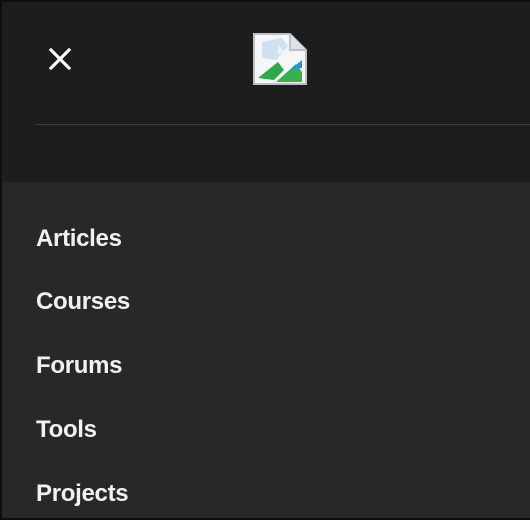 This screenshot has width=530, height=520. I want to click on close-icon, so click(60, 59).